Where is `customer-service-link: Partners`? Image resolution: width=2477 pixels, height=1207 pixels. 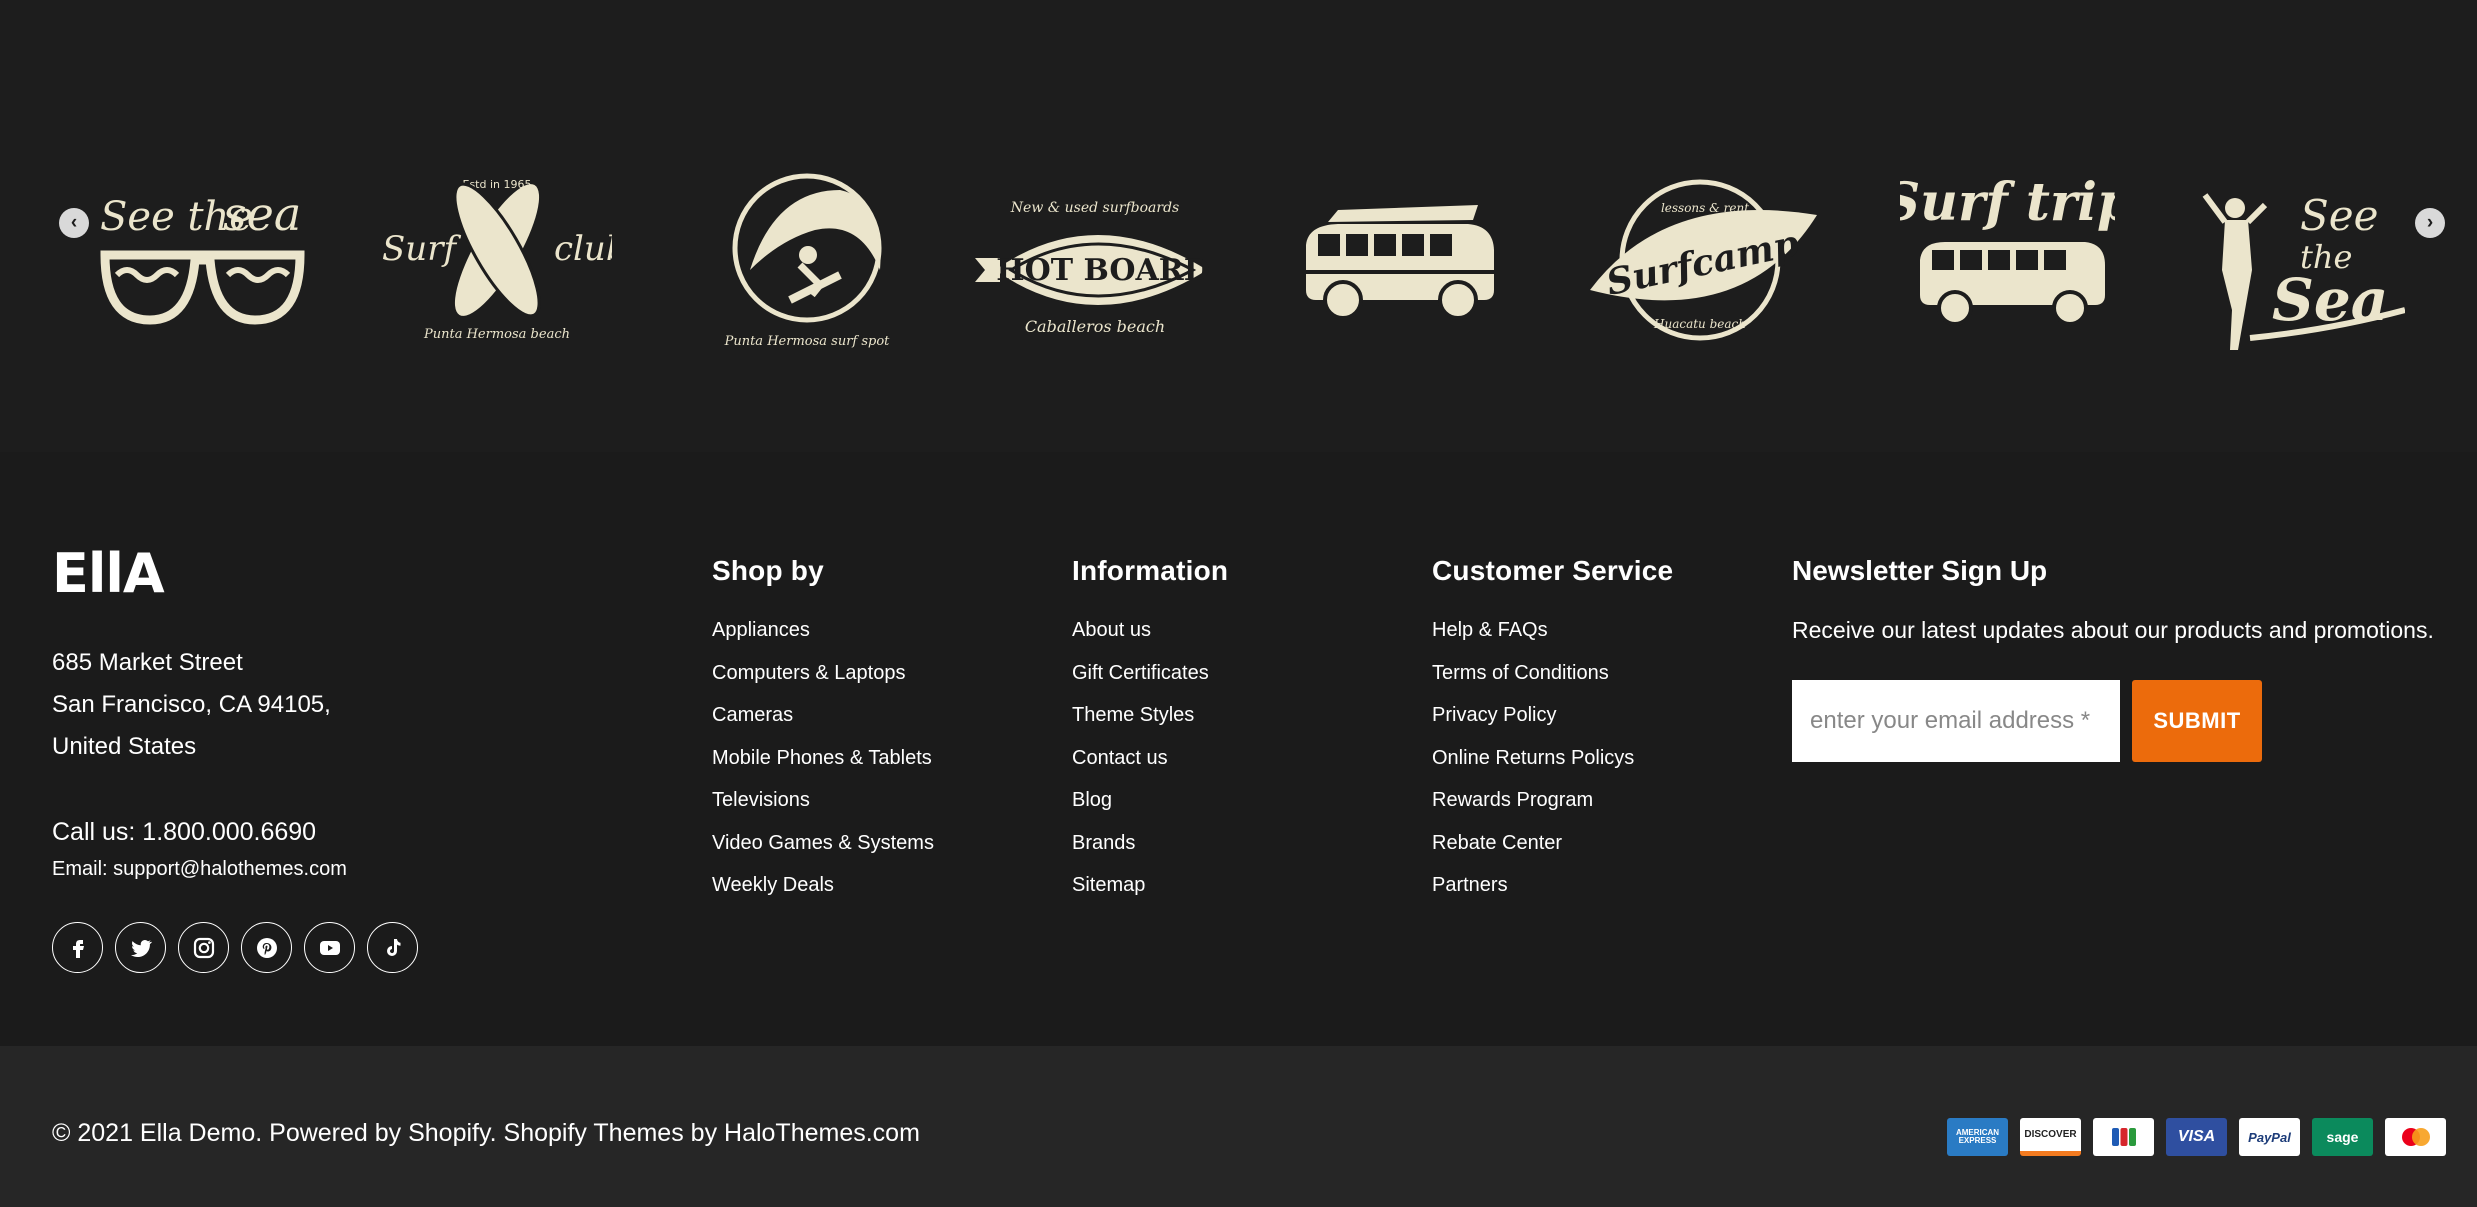
customer-service-link: Partners is located at coordinates (1552, 895).